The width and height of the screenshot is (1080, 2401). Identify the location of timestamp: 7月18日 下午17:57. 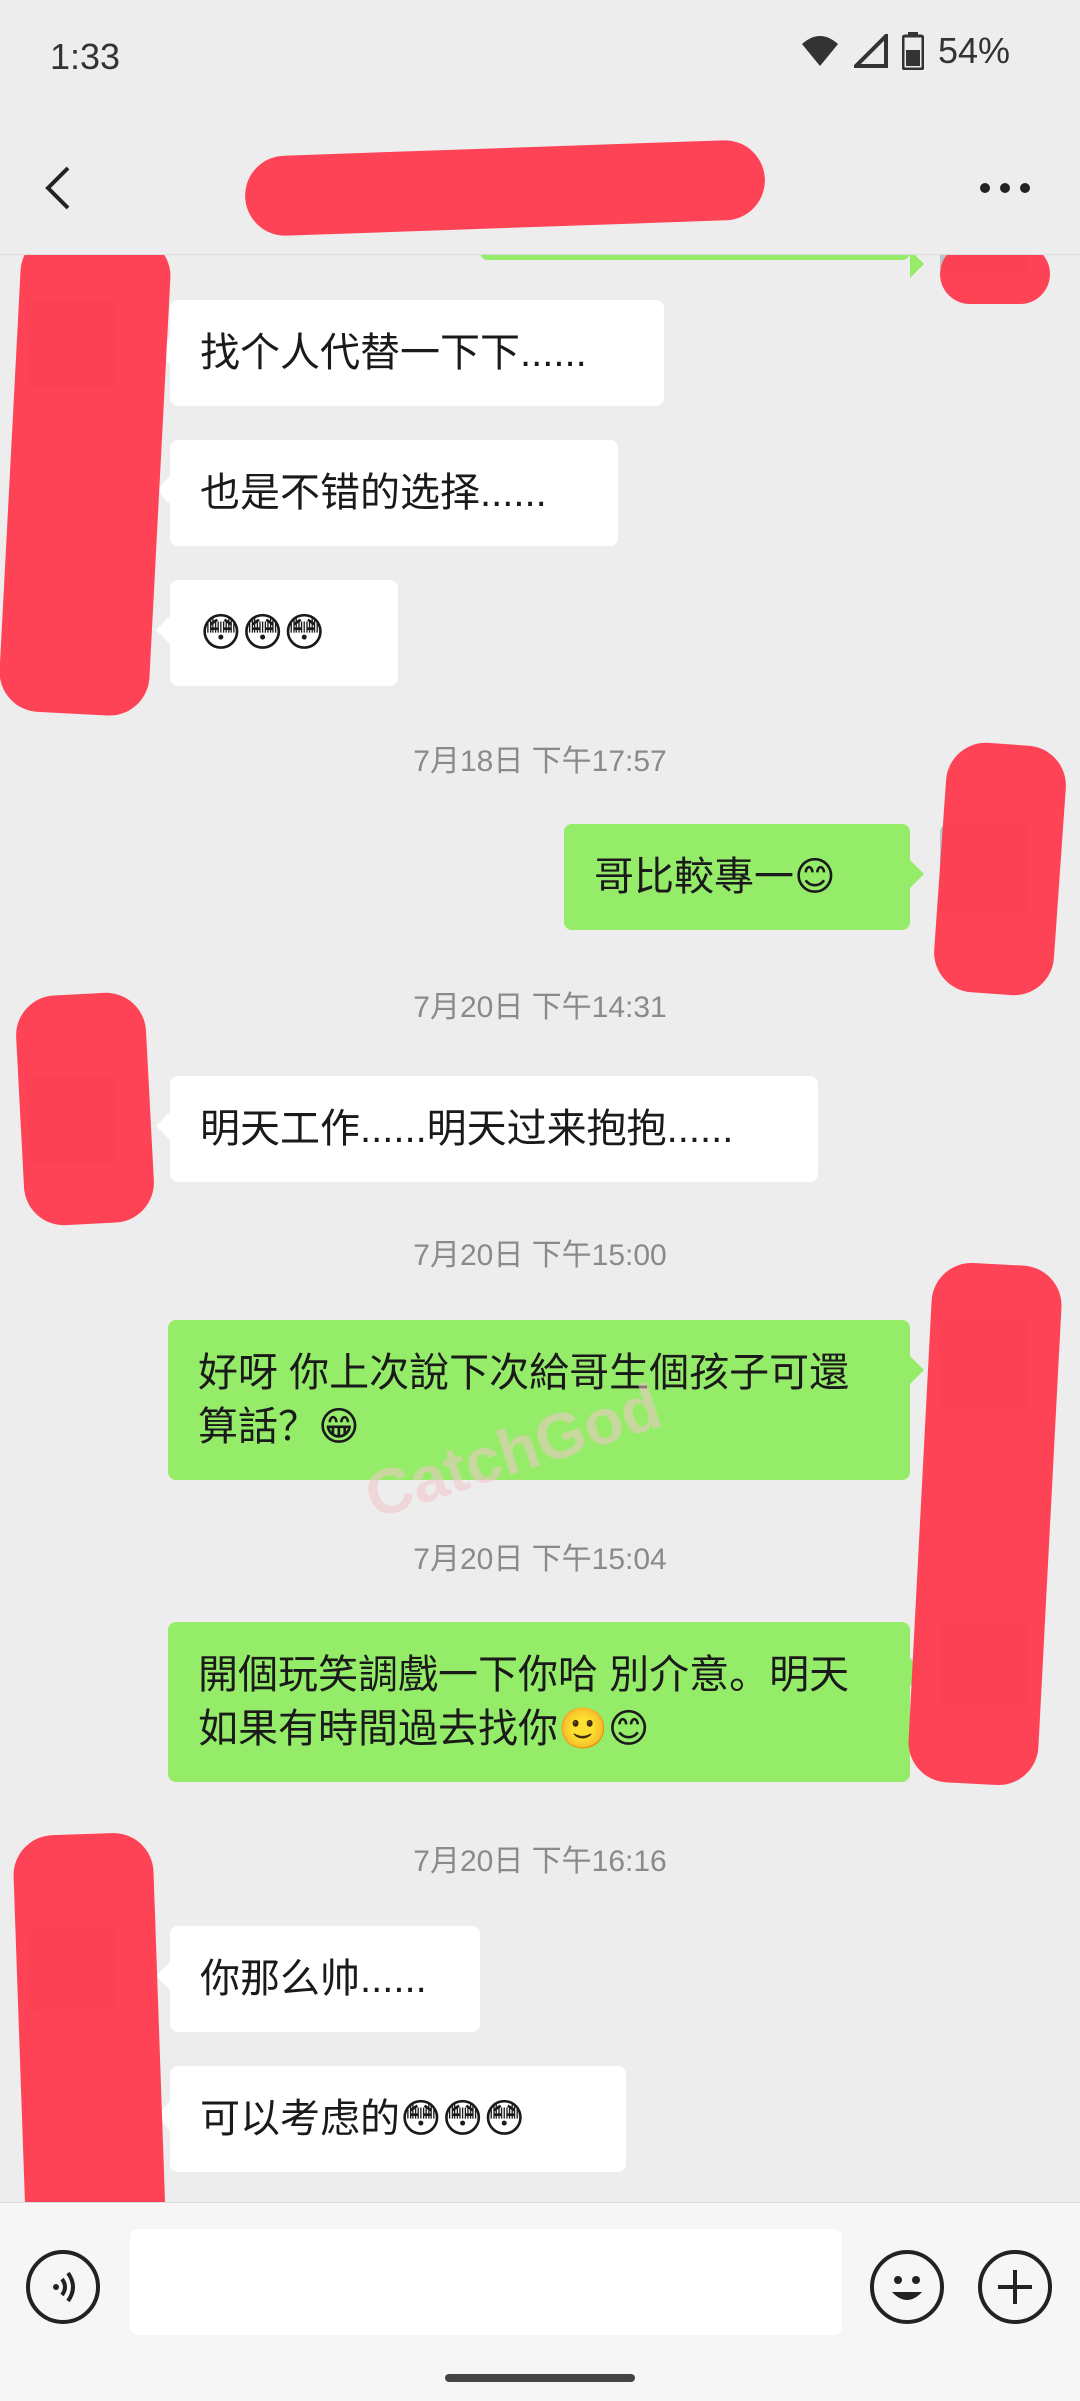
(540, 761).